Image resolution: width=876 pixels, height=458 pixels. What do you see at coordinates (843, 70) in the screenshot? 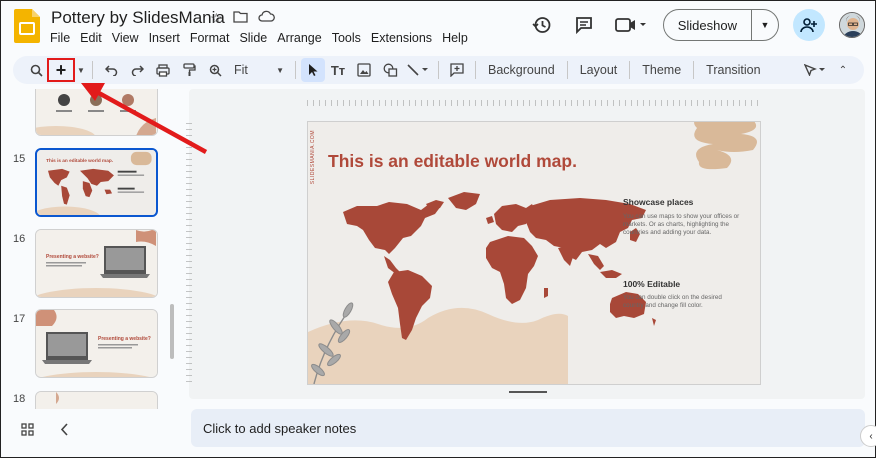
I see `chevron-up-icon: ⌃` at bounding box center [843, 70].